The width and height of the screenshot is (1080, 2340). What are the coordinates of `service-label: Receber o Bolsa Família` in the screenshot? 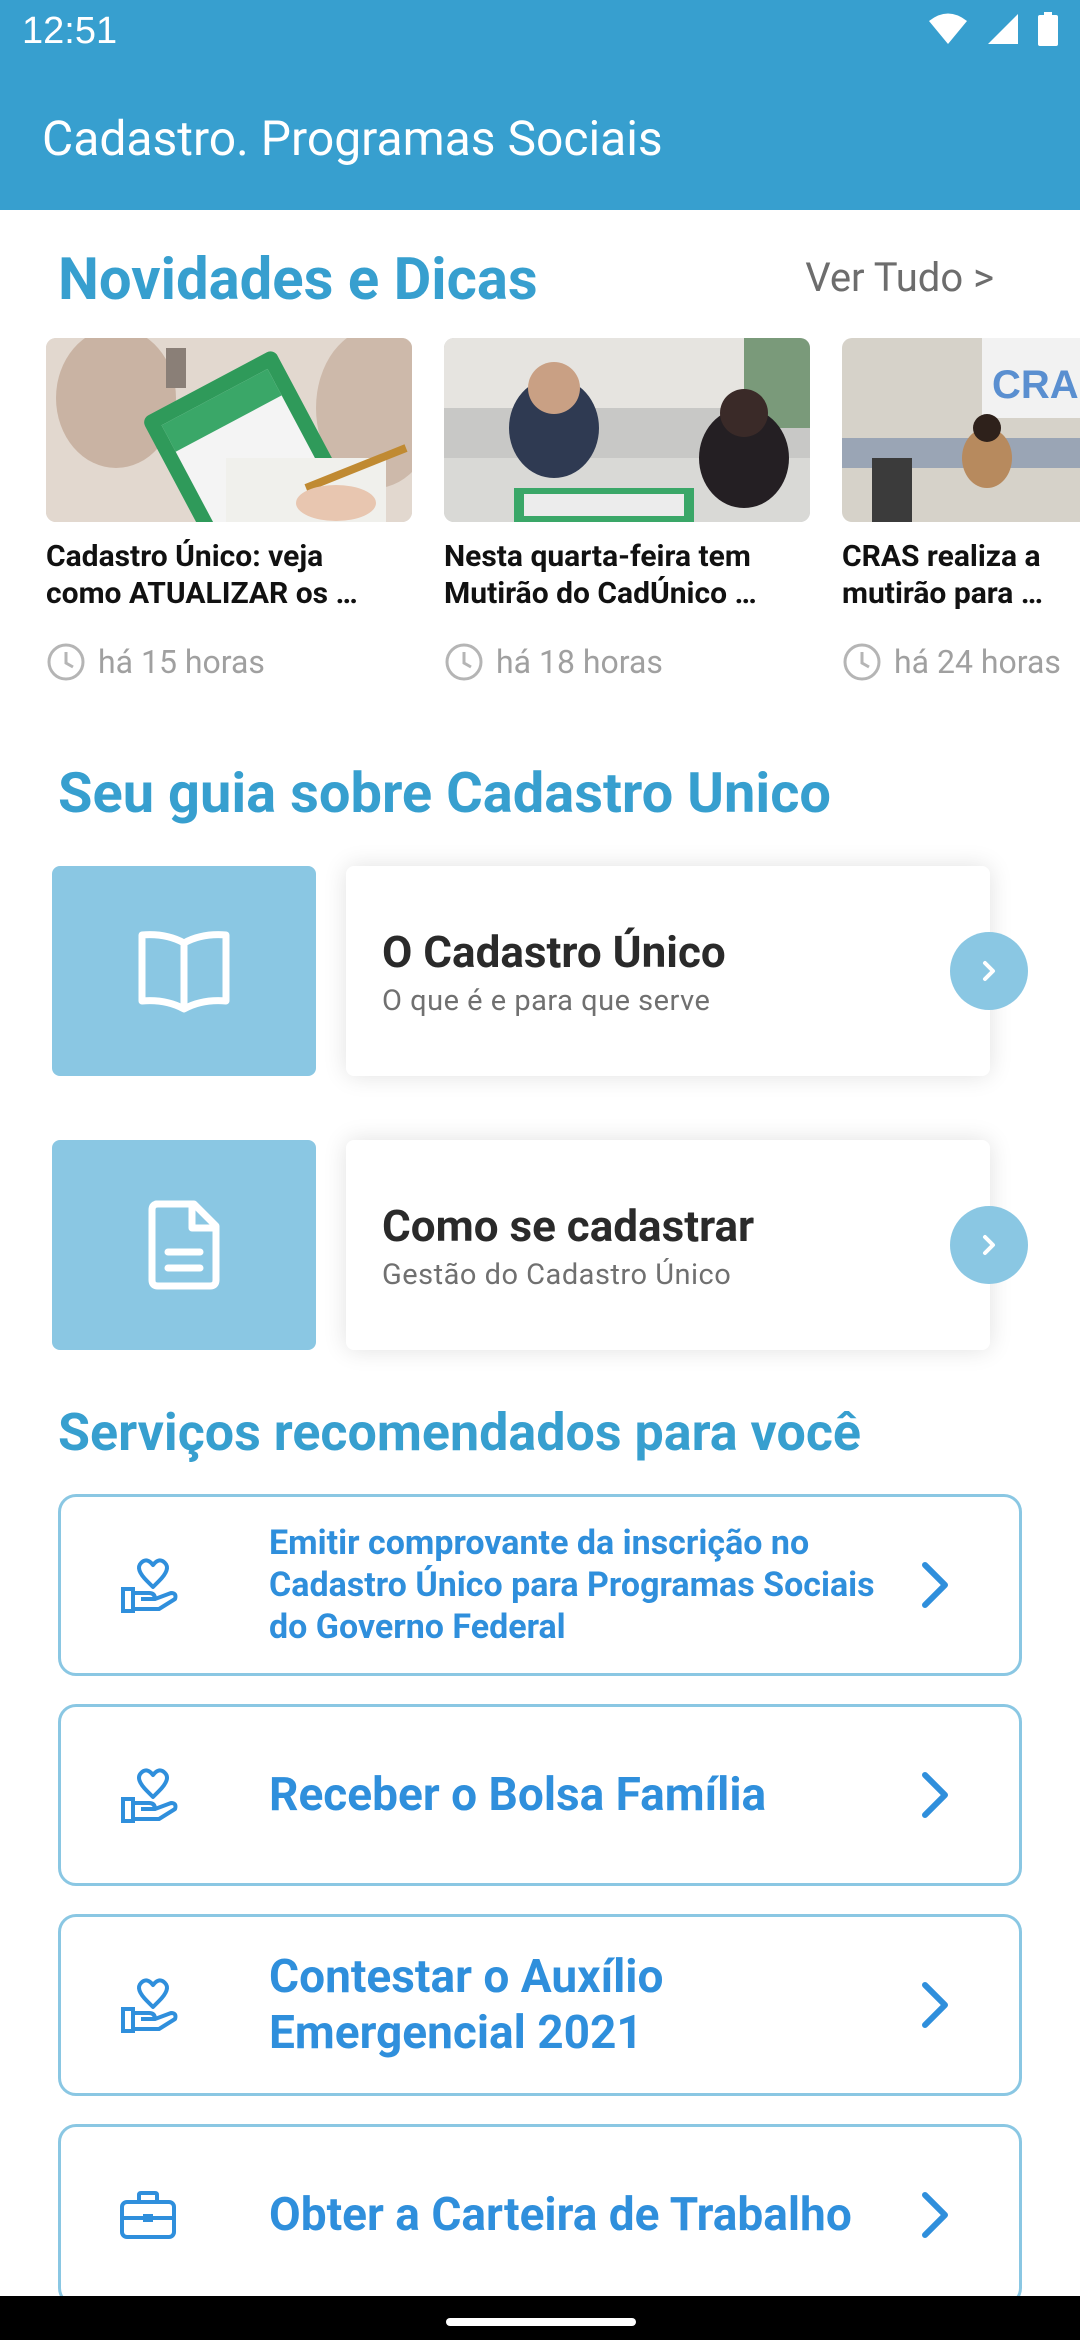 It's located at (518, 1795).